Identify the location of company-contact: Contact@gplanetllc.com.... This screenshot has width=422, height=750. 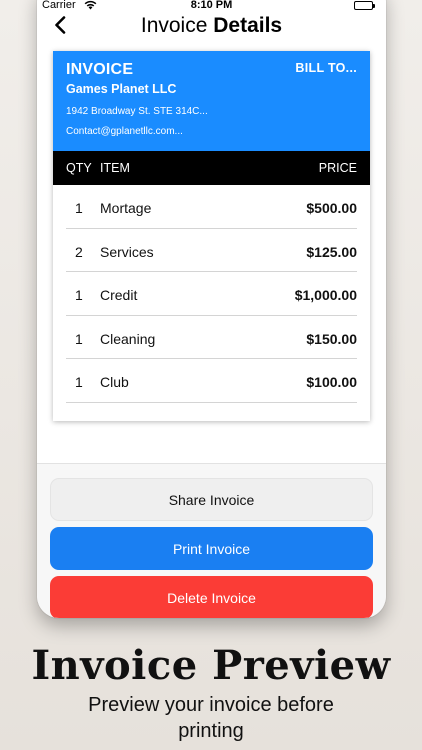
(124, 131).